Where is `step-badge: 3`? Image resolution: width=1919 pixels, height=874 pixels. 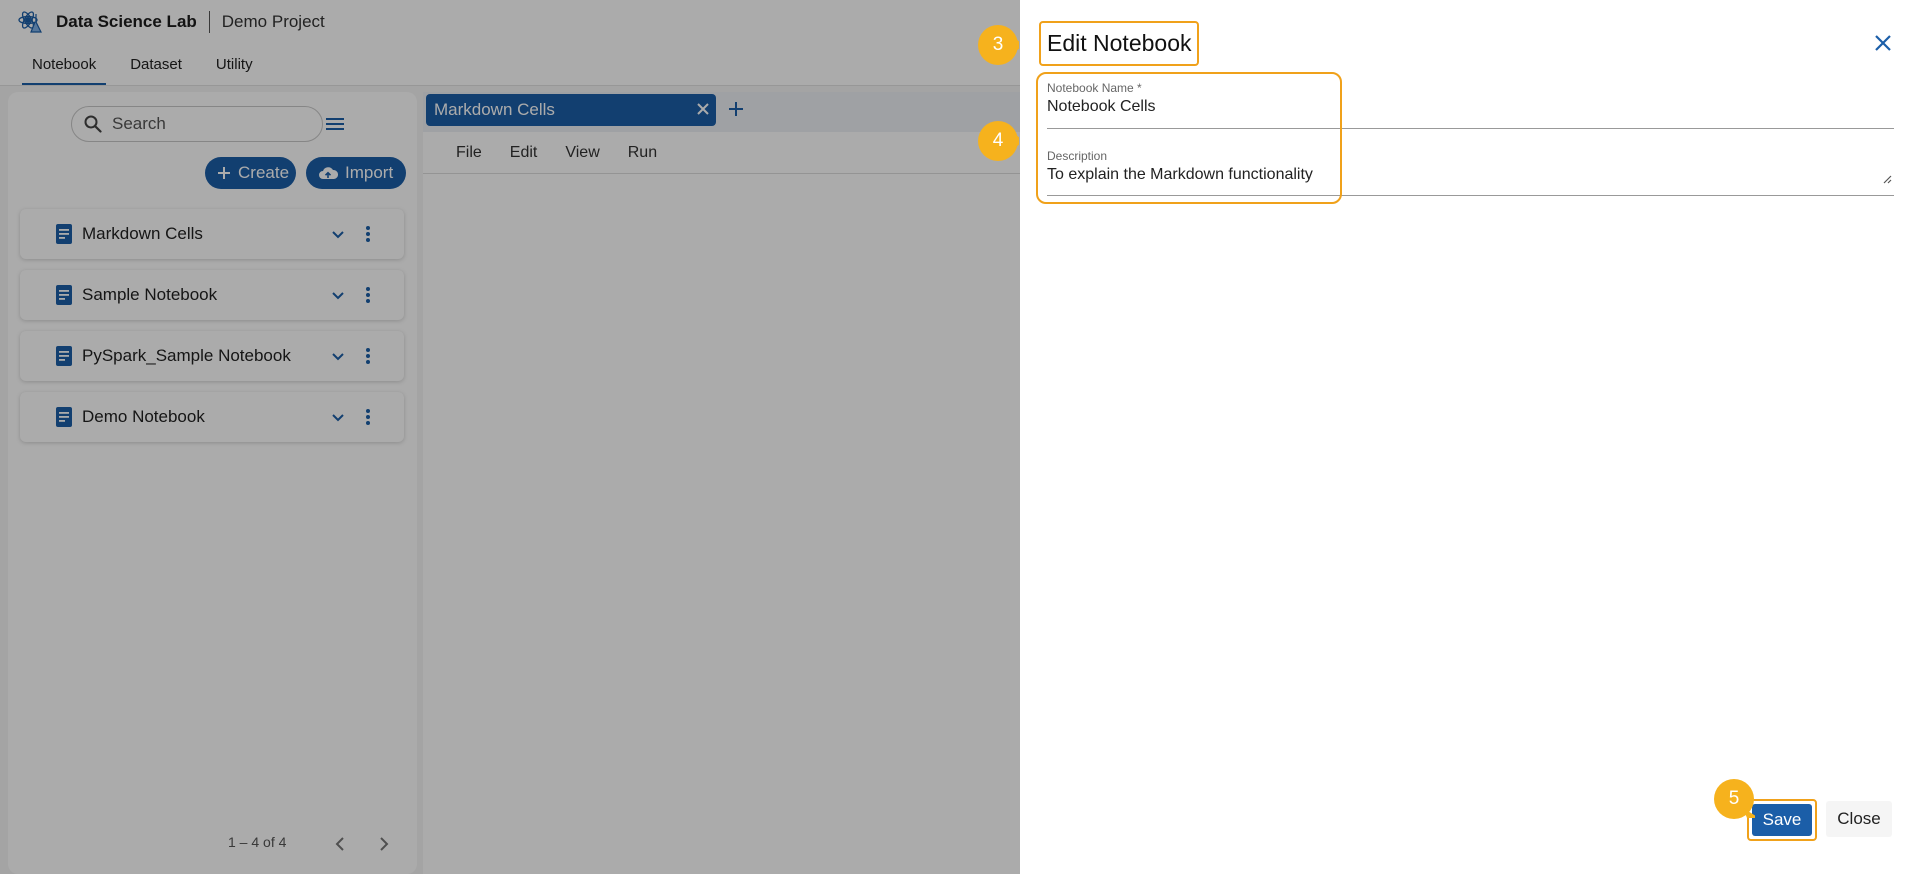
step-badge: 3 is located at coordinates (1000, 45).